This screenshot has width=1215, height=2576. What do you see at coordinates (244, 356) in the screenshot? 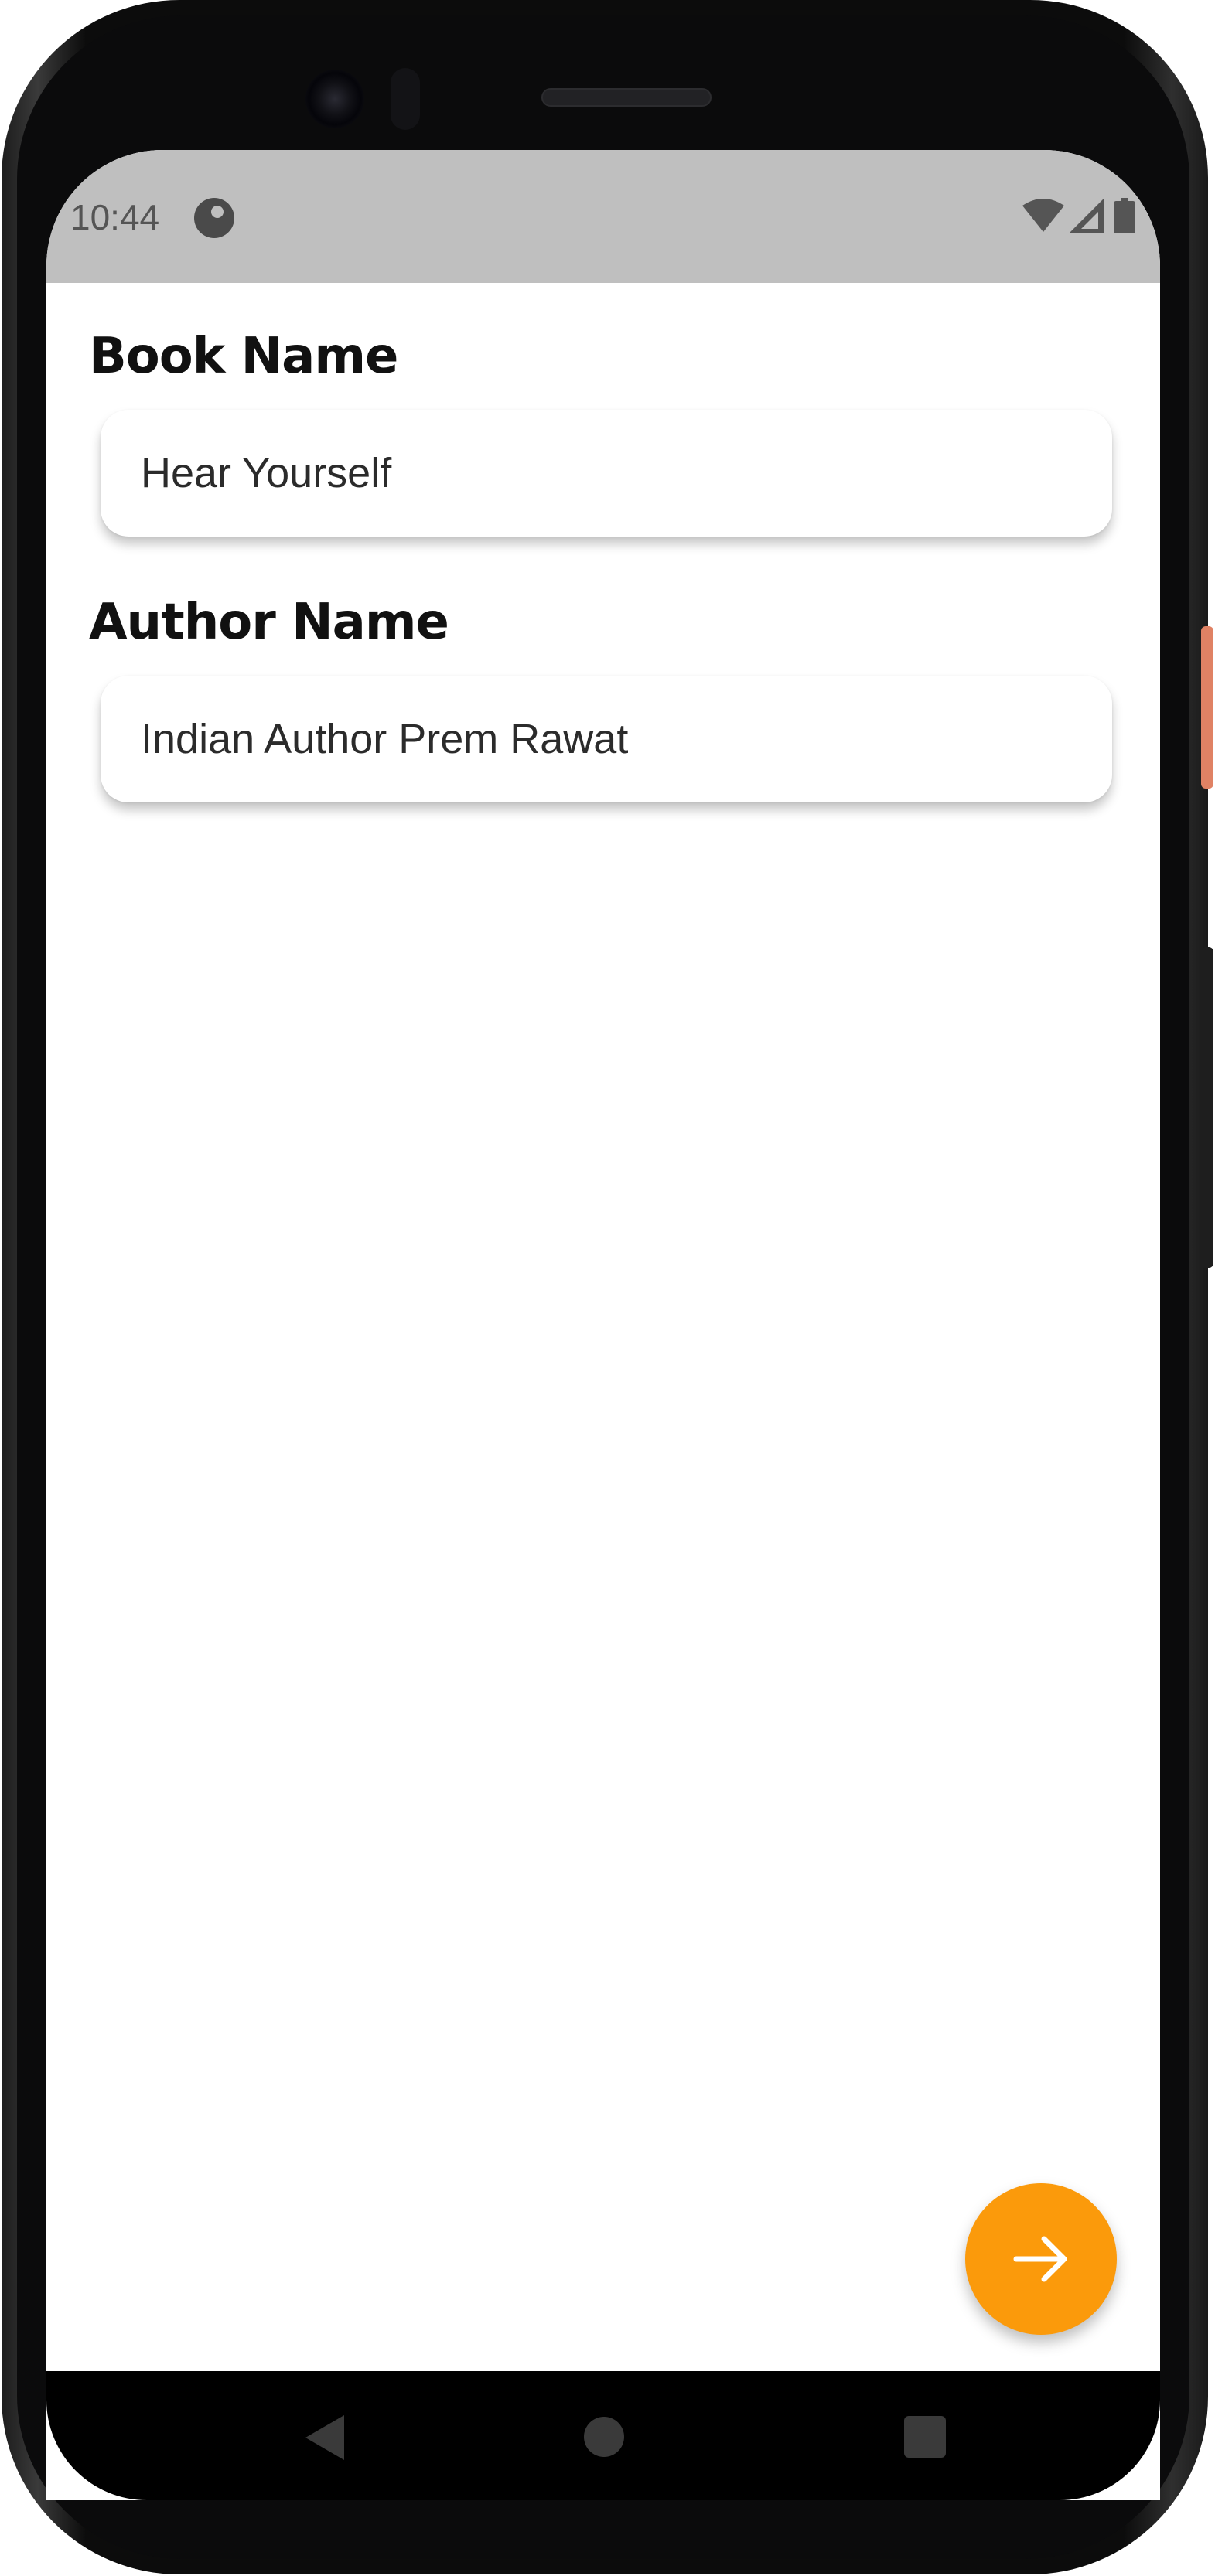
I see `book-name-label: Book Name` at bounding box center [244, 356].